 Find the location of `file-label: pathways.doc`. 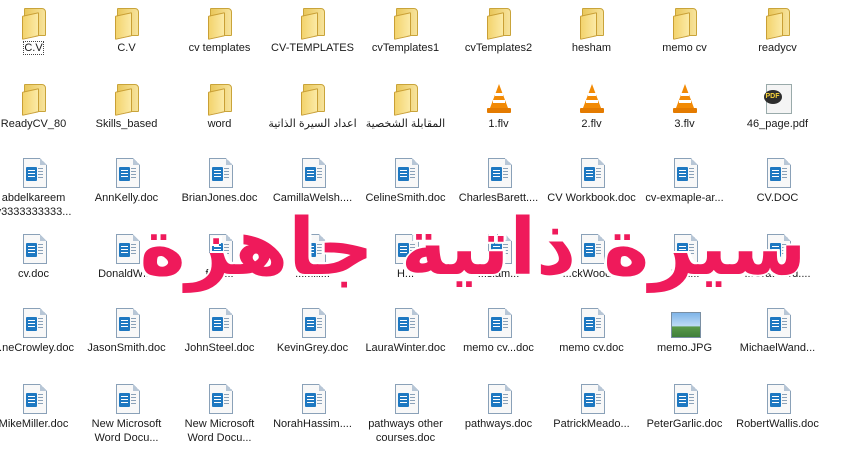

file-label: pathways.doc is located at coordinates (498, 424).